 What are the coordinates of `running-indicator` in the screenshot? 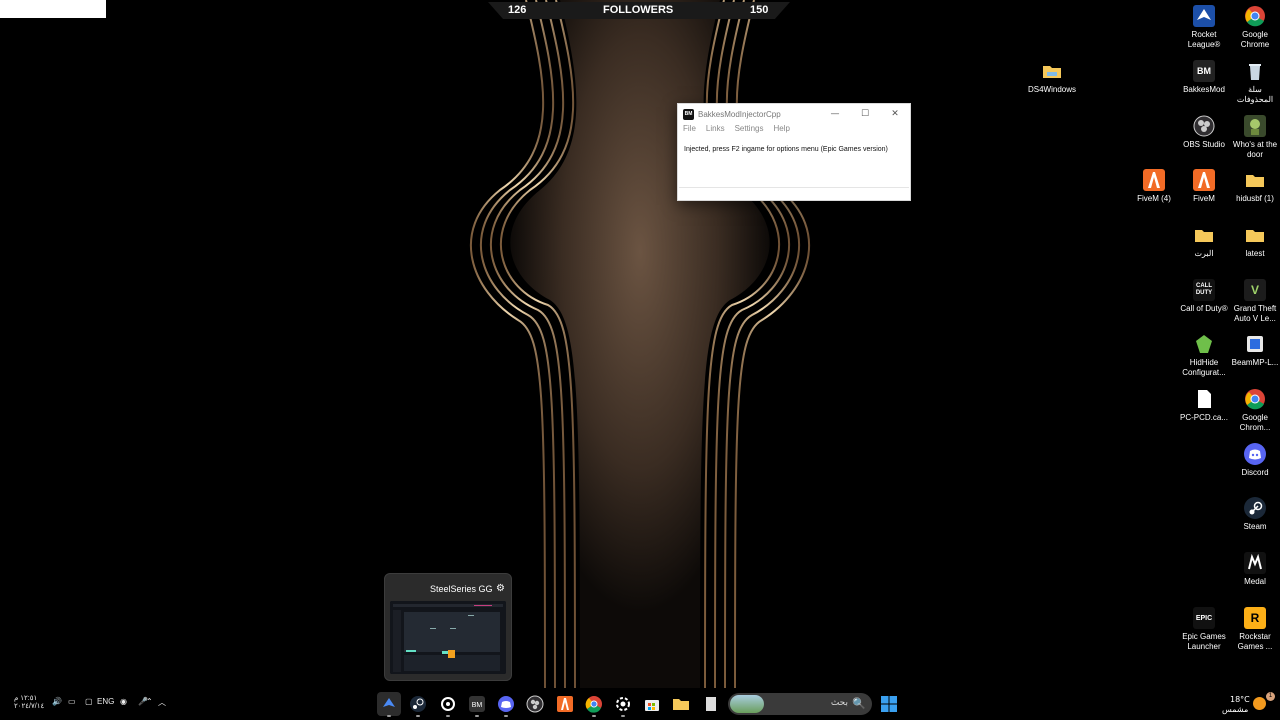 It's located at (623, 716).